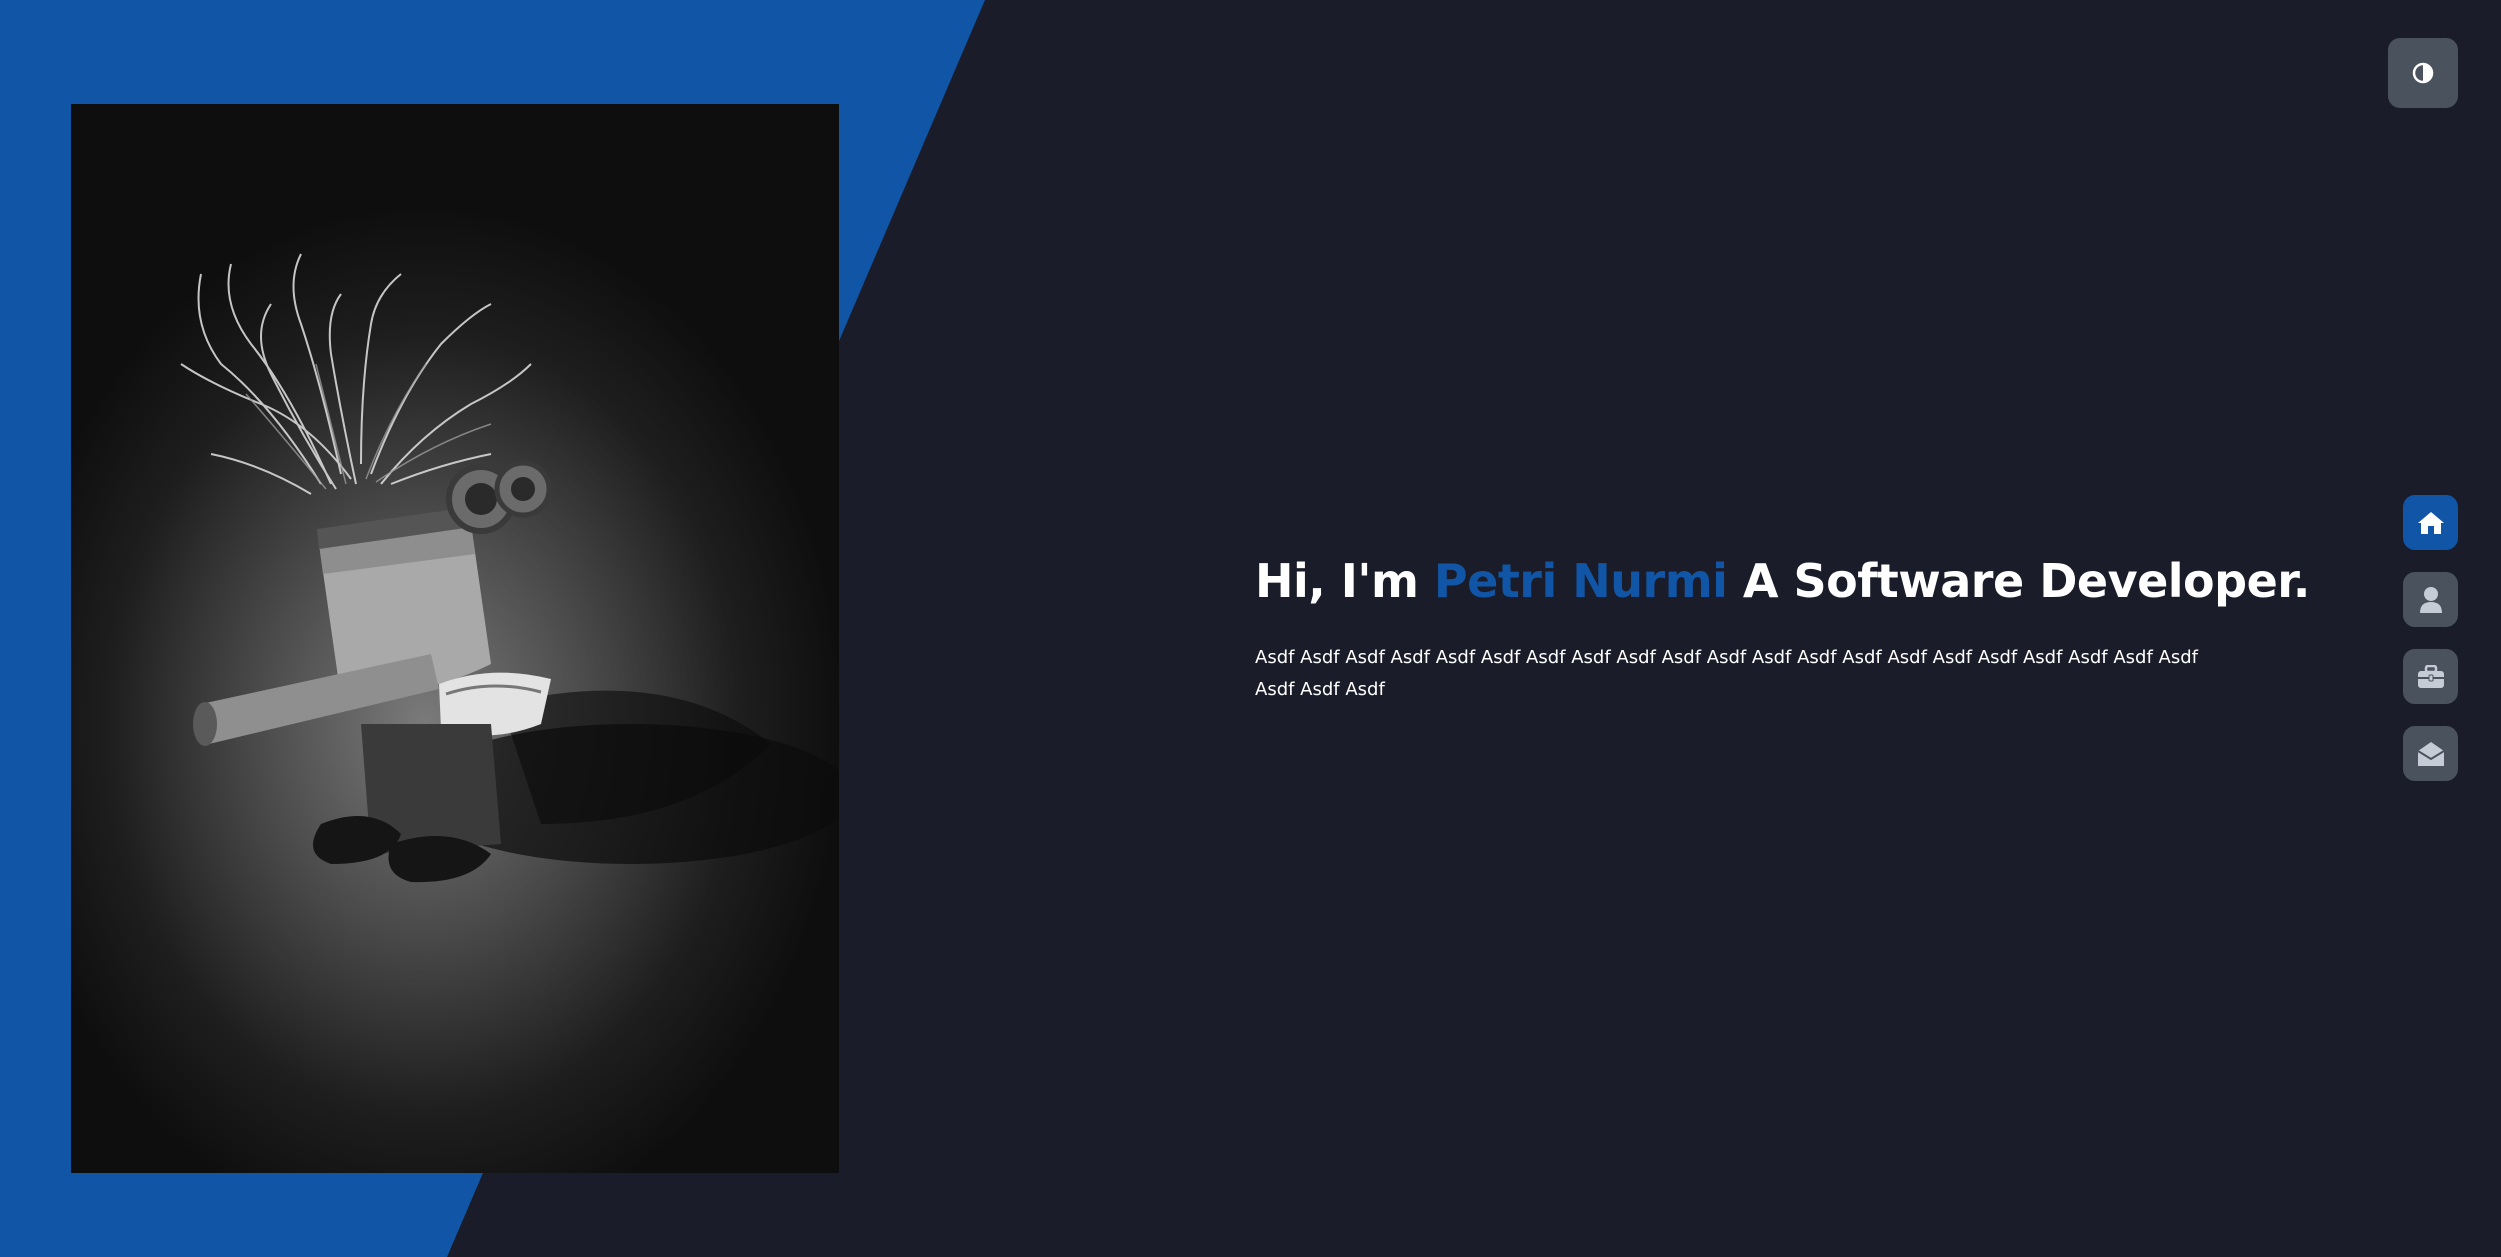 The image size is (2501, 1257). Describe the element at coordinates (509, 568) in the screenshot. I see `minion-figure-image` at that location.